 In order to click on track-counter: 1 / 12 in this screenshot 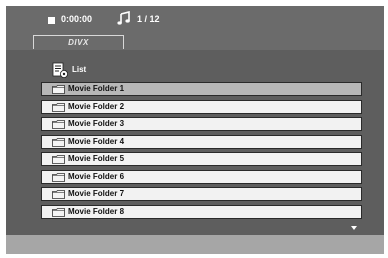, I will do `click(148, 19)`.